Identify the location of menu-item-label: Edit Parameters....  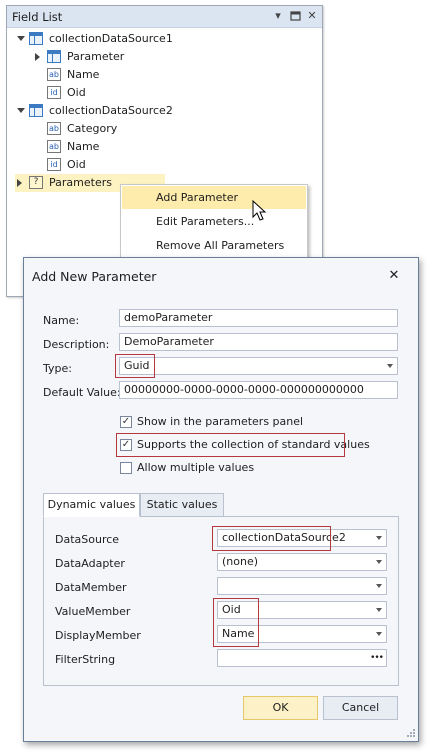
(205, 221).